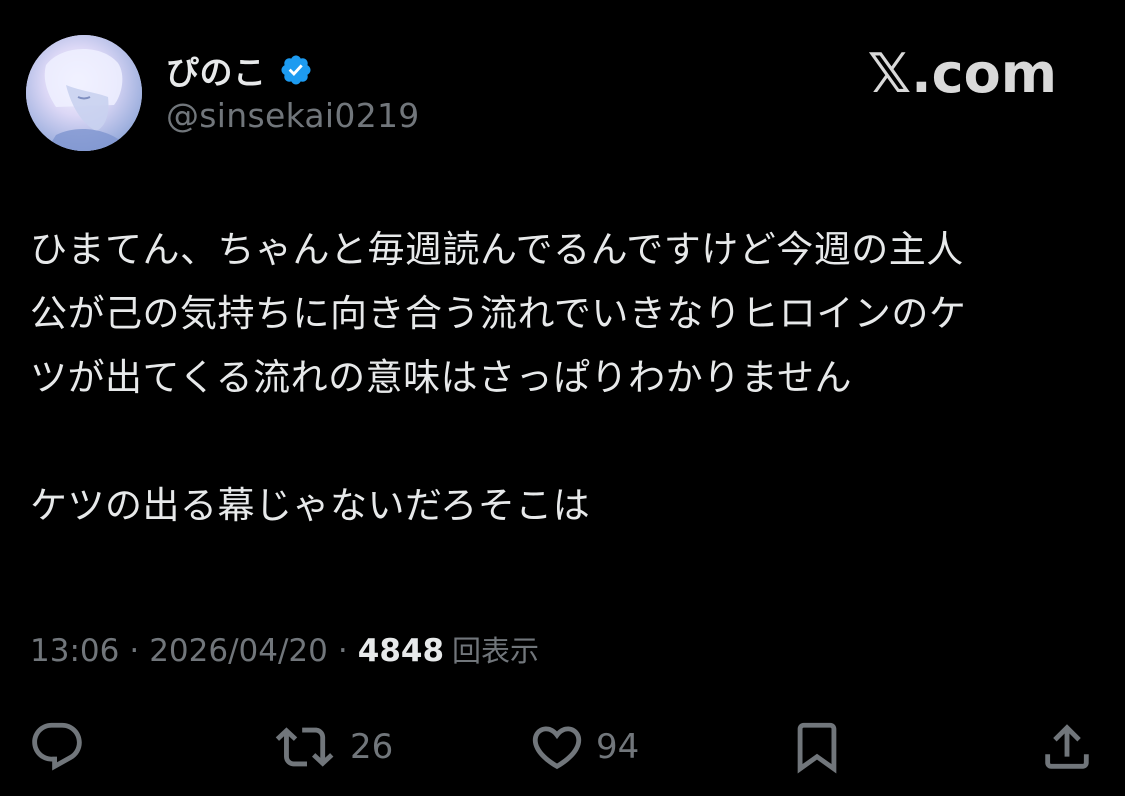 The width and height of the screenshot is (1125, 796). Describe the element at coordinates (401, 651) in the screenshot. I see `views-count: 4848` at that location.